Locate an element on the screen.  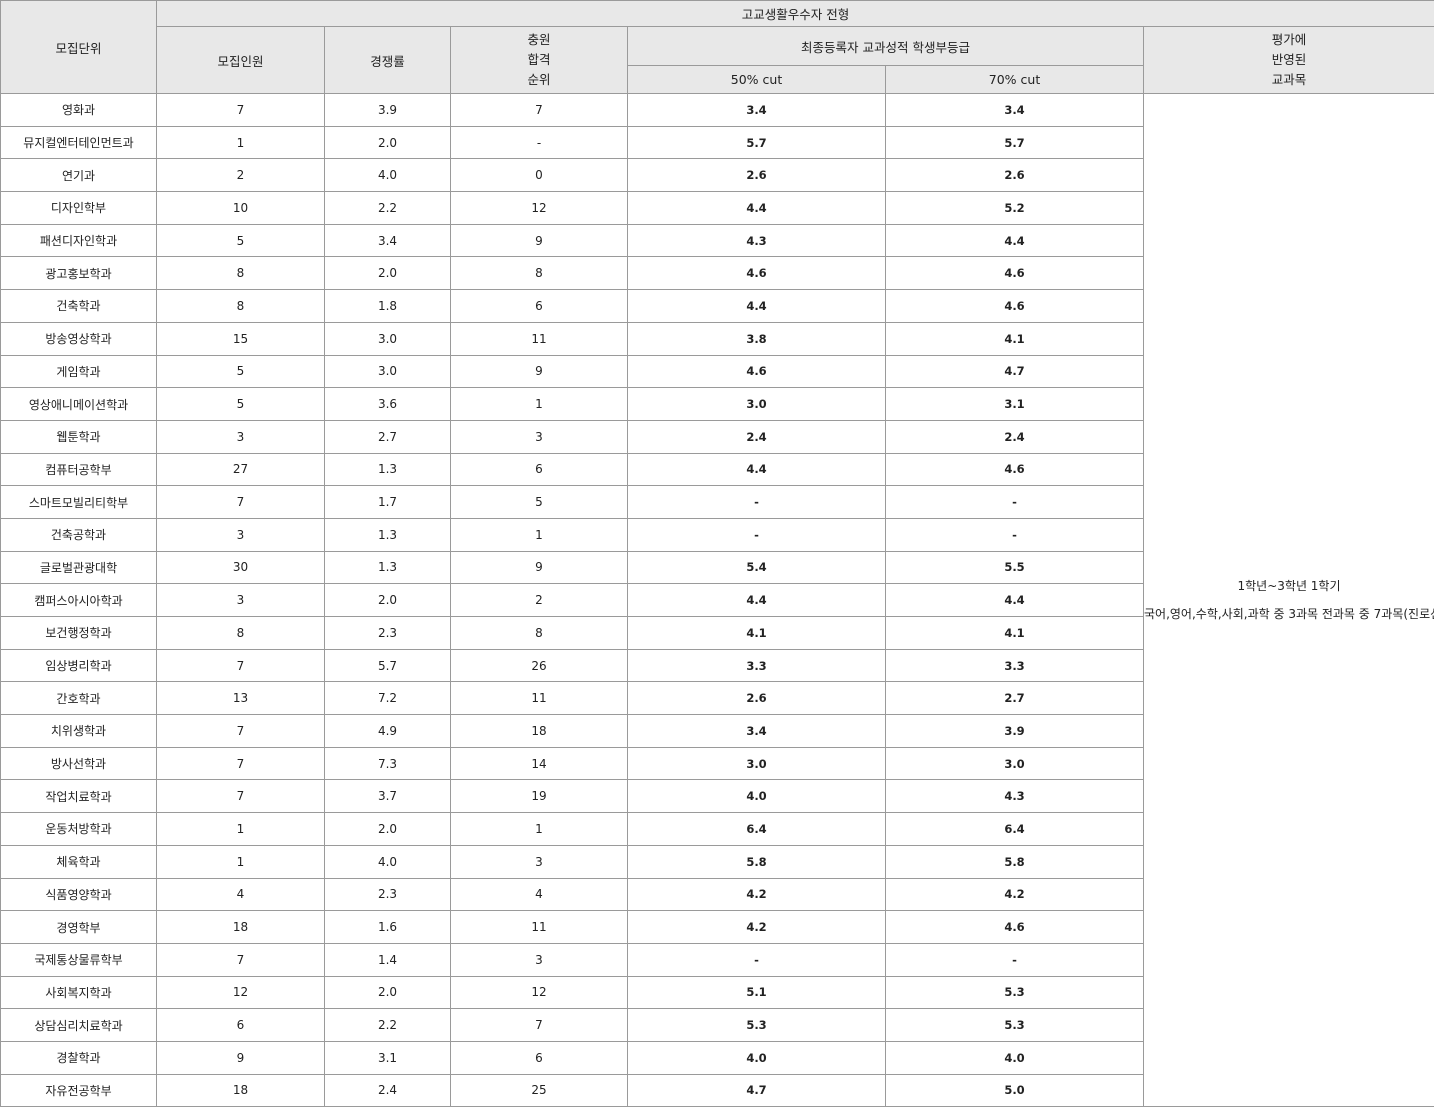
cell-competition-ratio: 3.4 is located at coordinates (387, 240).